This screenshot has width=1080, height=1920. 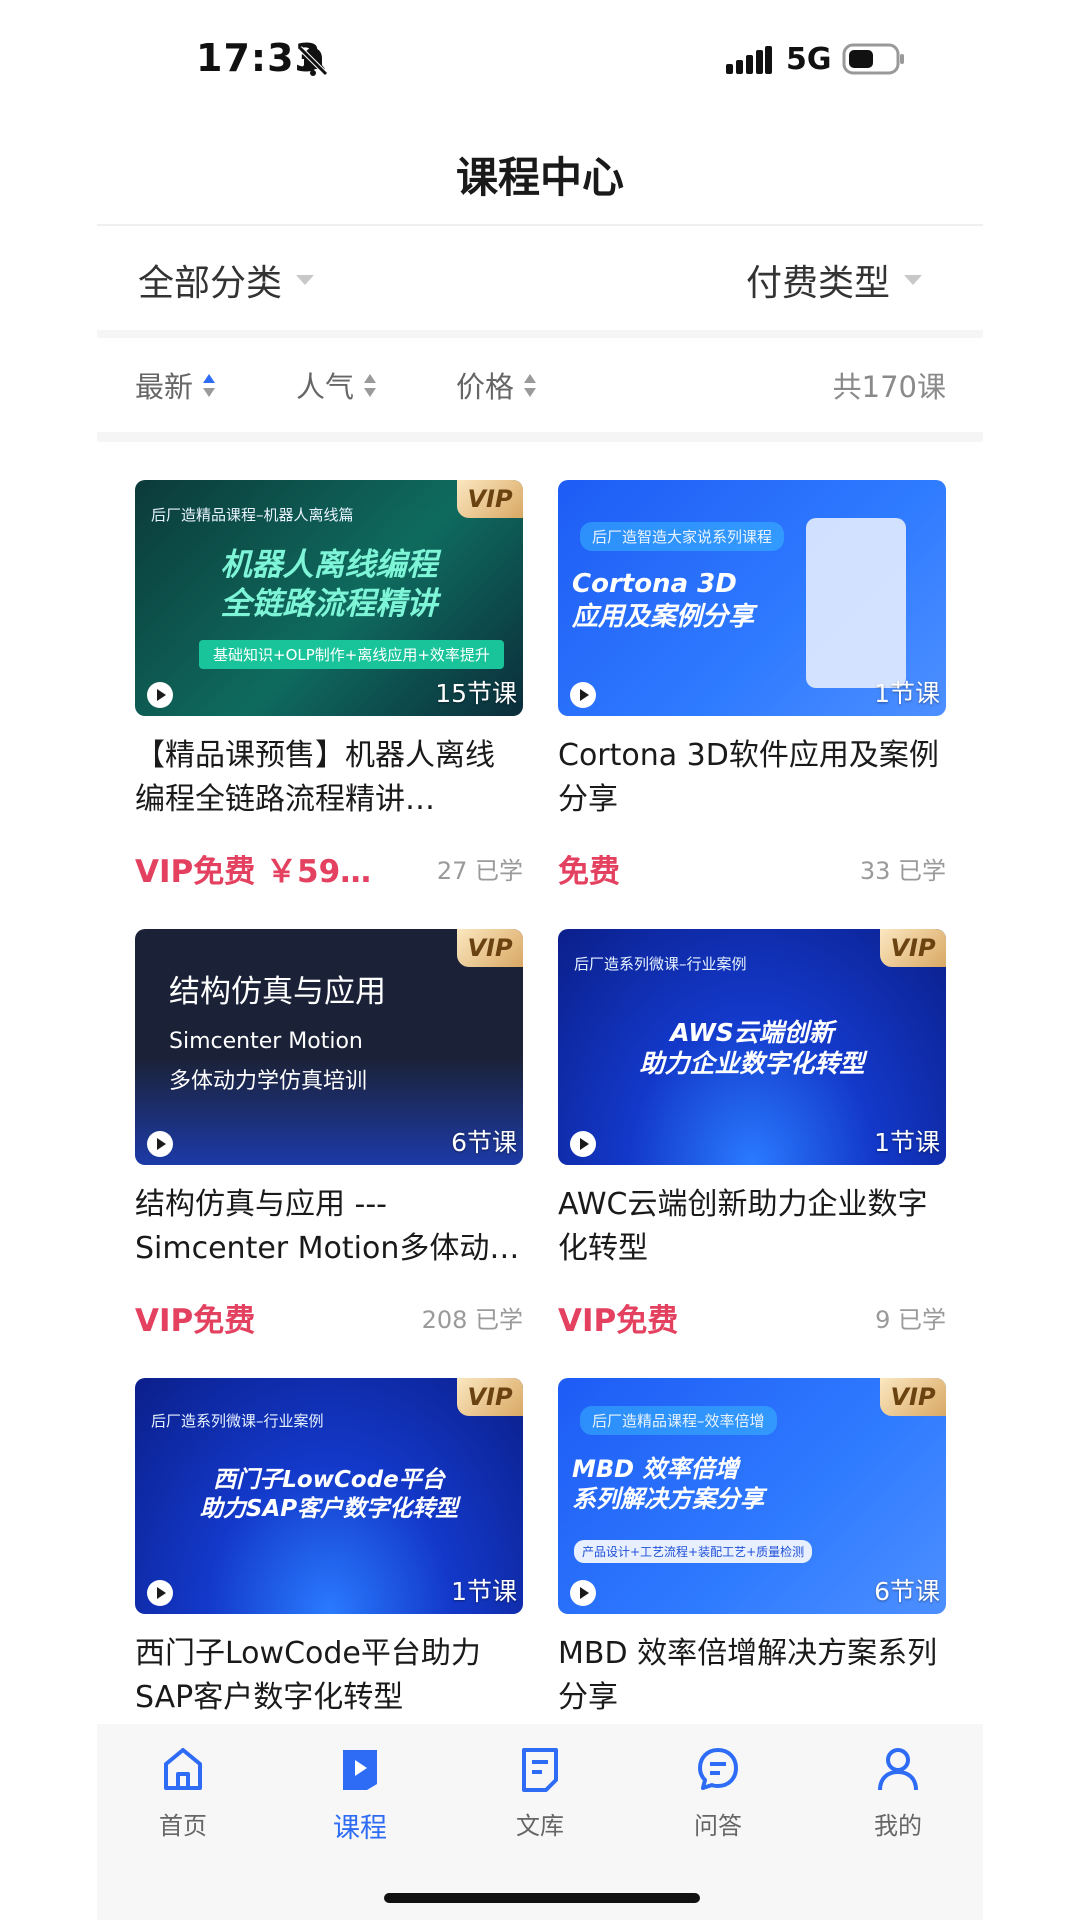 I want to click on banner-subtitle: 基础知识+OLP制作+离线应用+效率提升, so click(x=351, y=654).